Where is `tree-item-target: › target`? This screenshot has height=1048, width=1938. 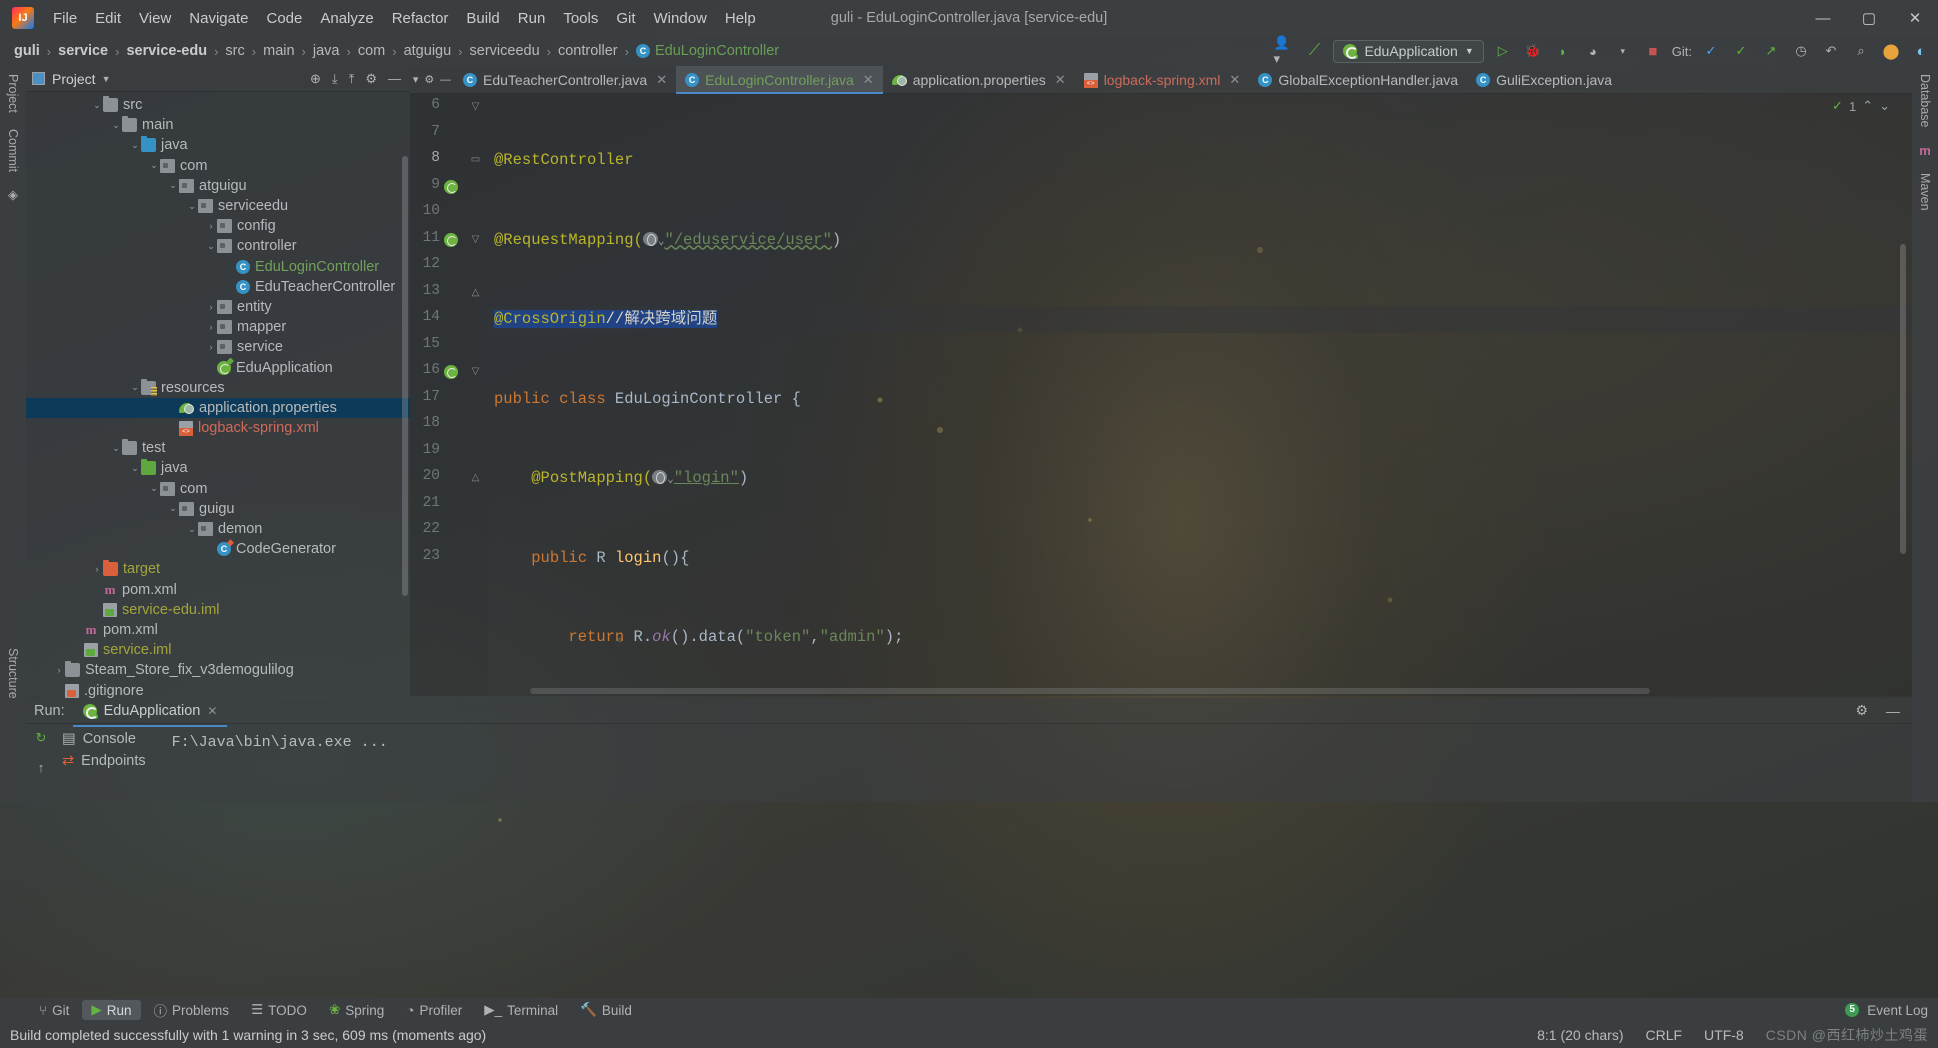
tree-item-target: › target is located at coordinates (218, 569).